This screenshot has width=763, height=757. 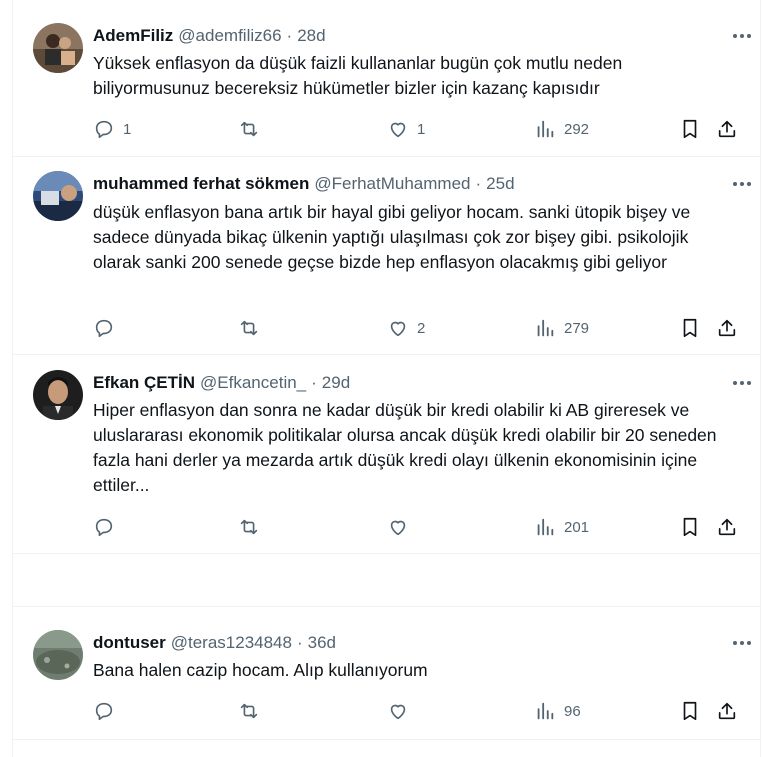 I want to click on author-name: muhammed ferhat sökmen, so click(x=201, y=184).